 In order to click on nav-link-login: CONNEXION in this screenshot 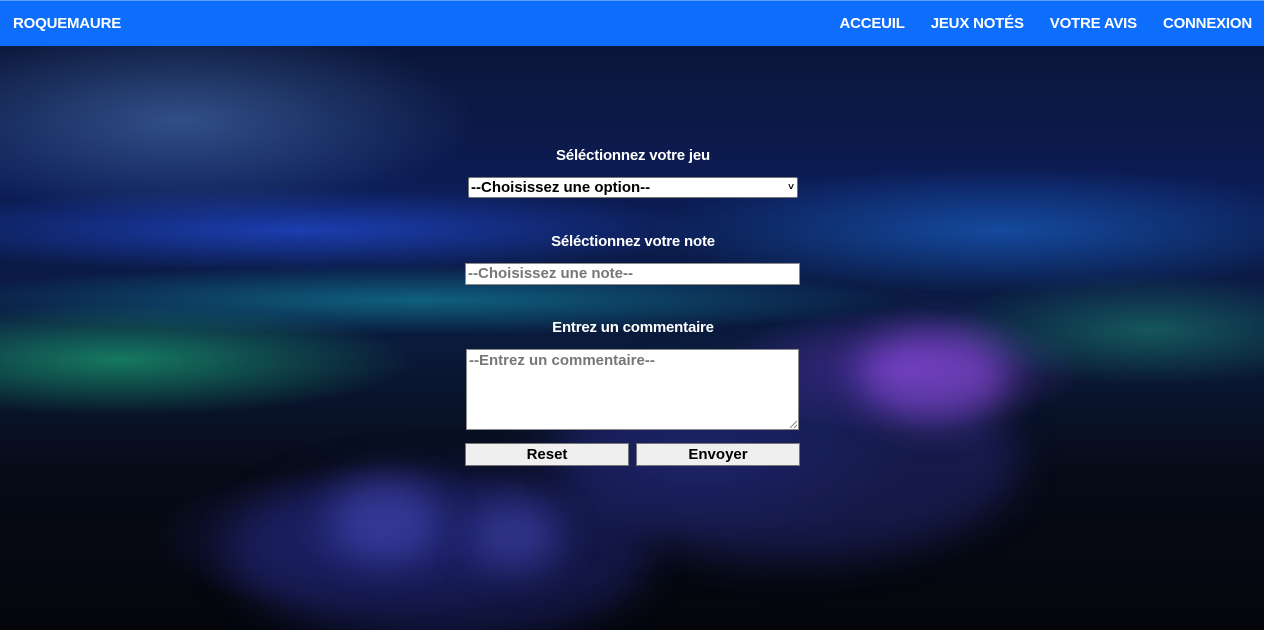, I will do `click(1207, 23)`.